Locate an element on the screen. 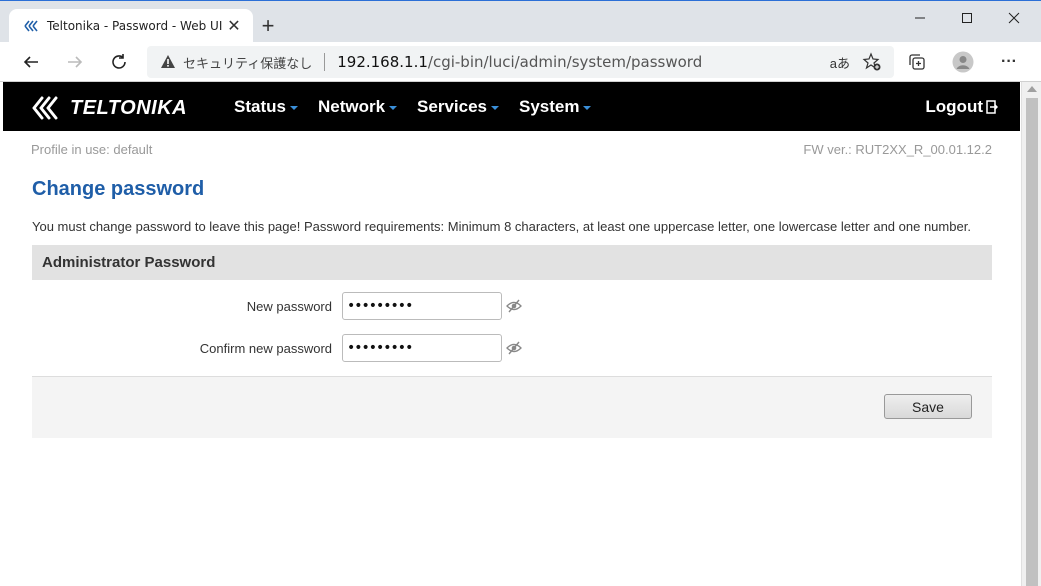 Image resolution: width=1041 pixels, height=586 pixels. new-tab-button: + is located at coordinates (268, 27).